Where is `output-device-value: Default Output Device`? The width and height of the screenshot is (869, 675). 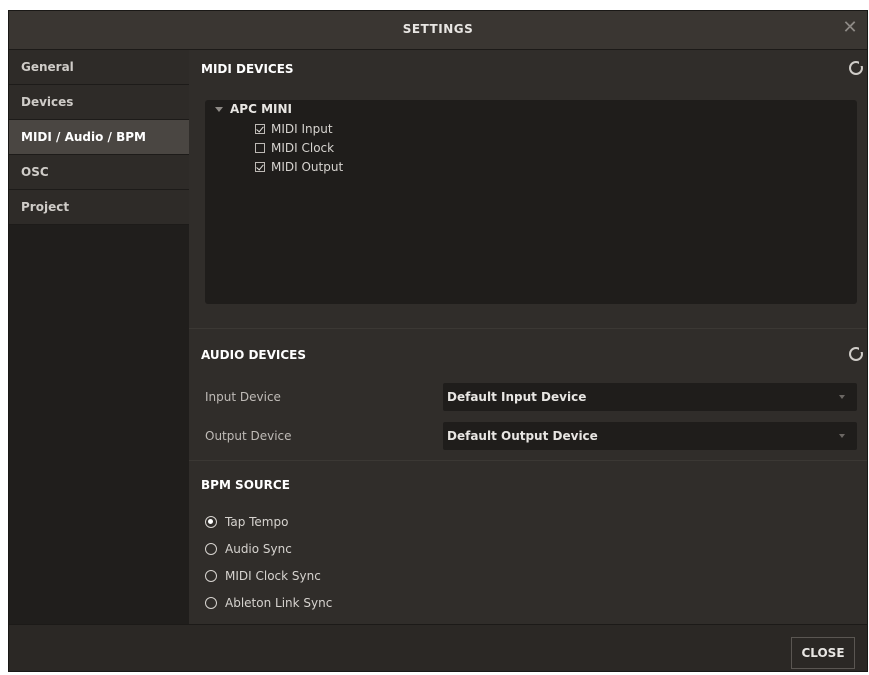
output-device-value: Default Output Device is located at coordinates (522, 436).